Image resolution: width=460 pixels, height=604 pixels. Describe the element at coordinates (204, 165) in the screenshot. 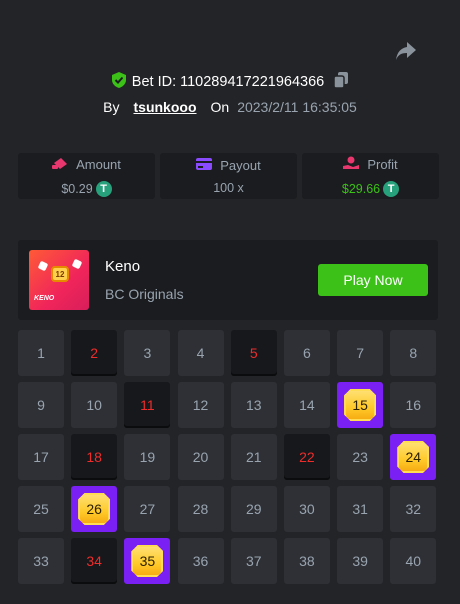

I see `payout-icon` at that location.